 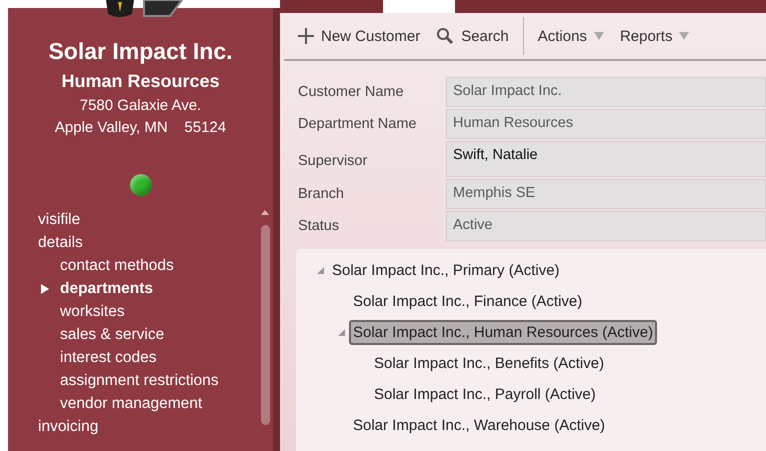 I want to click on address-line: Apple Valley, MN 55124, so click(x=140, y=127).